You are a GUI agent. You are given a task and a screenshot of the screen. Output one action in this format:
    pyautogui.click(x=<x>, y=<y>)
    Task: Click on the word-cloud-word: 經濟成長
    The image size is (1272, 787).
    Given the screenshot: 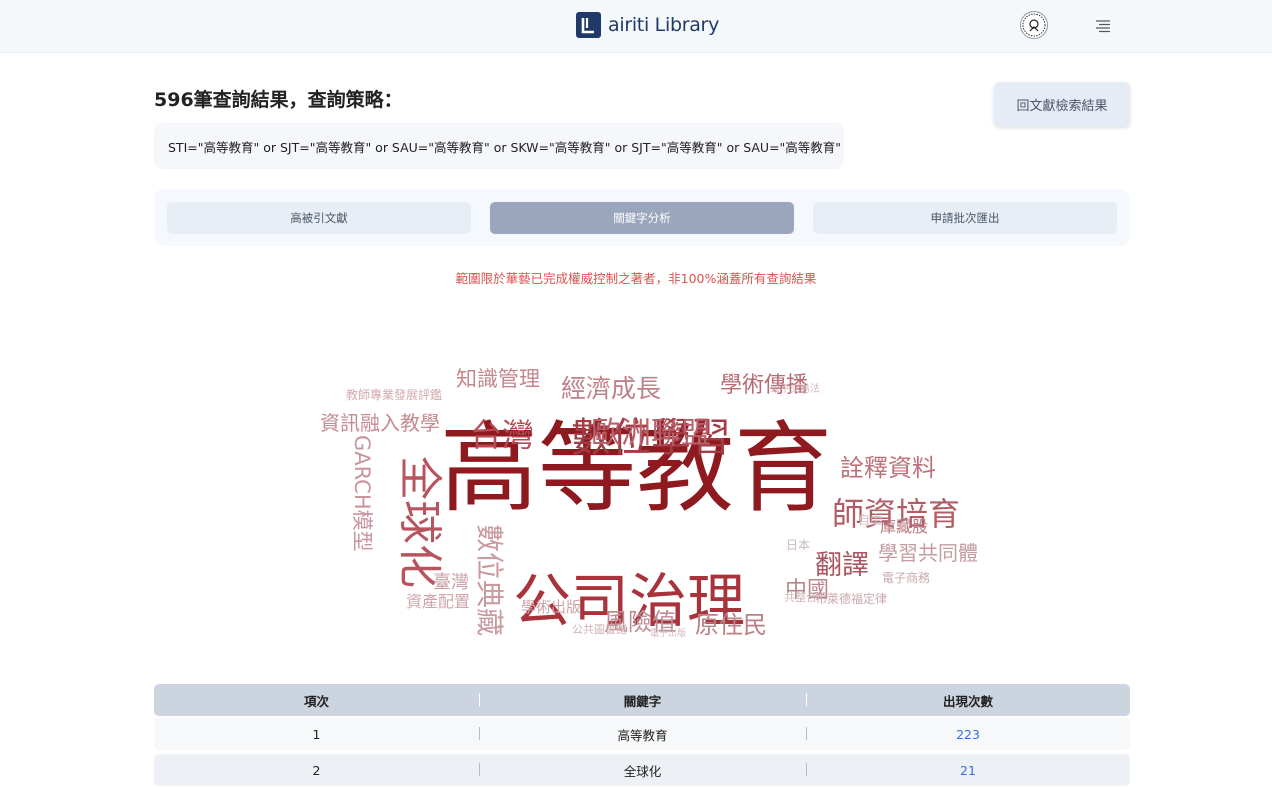 What is the action you would take?
    pyautogui.click(x=611, y=388)
    